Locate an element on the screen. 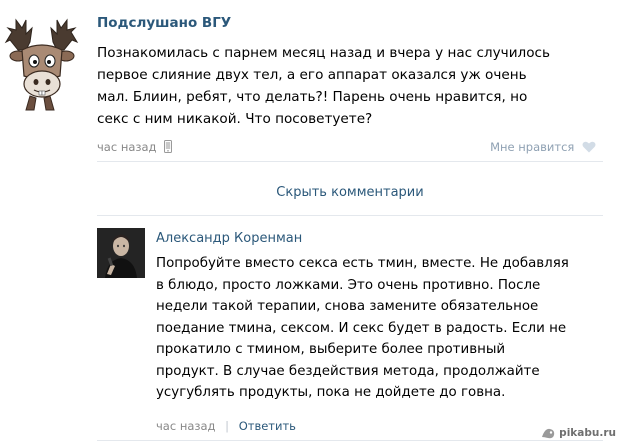 This screenshot has width=620, height=446. pikabu-logo-icon is located at coordinates (548, 433).